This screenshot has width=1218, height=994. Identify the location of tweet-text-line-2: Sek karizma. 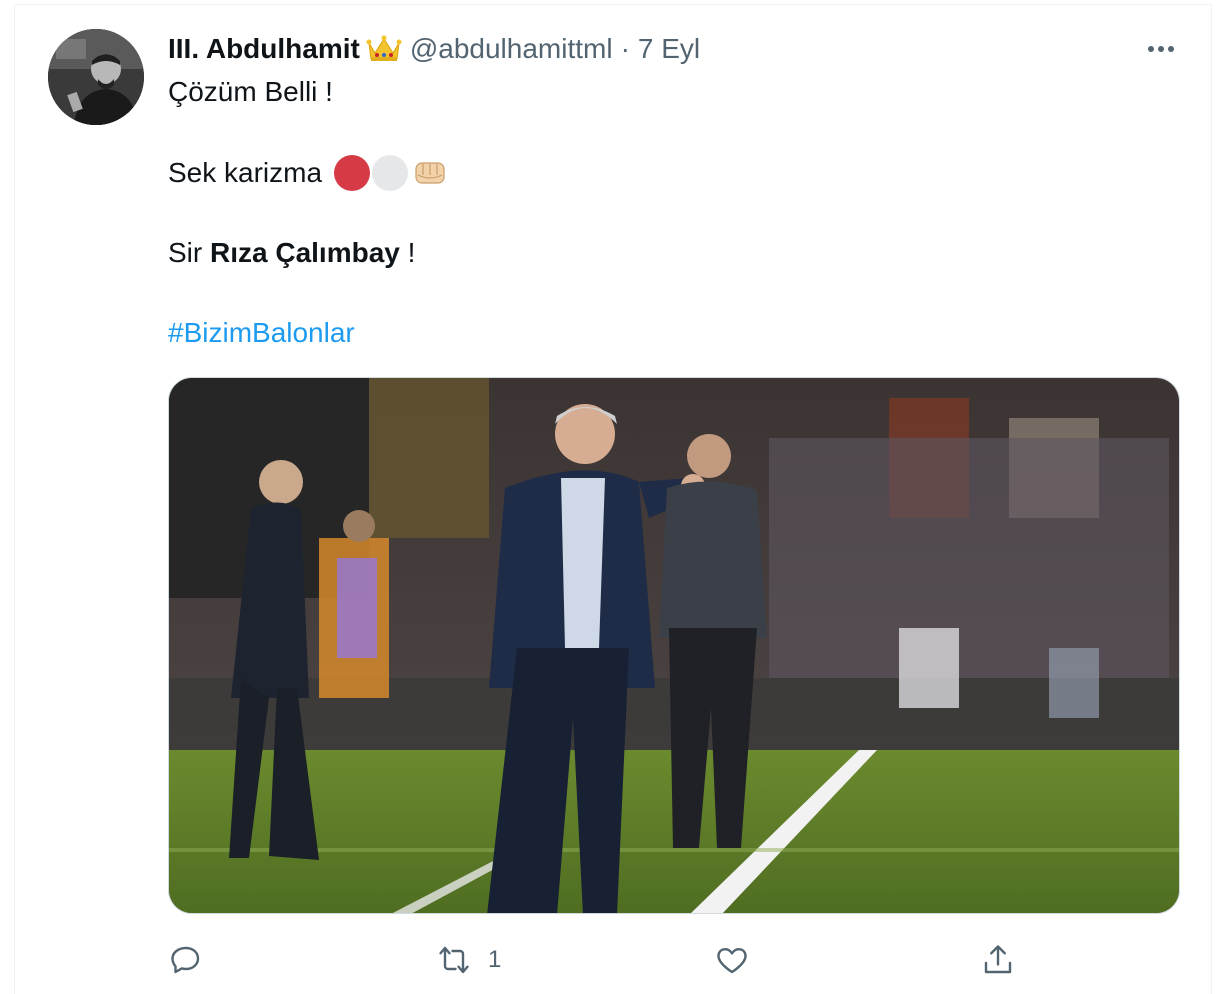
(309, 173).